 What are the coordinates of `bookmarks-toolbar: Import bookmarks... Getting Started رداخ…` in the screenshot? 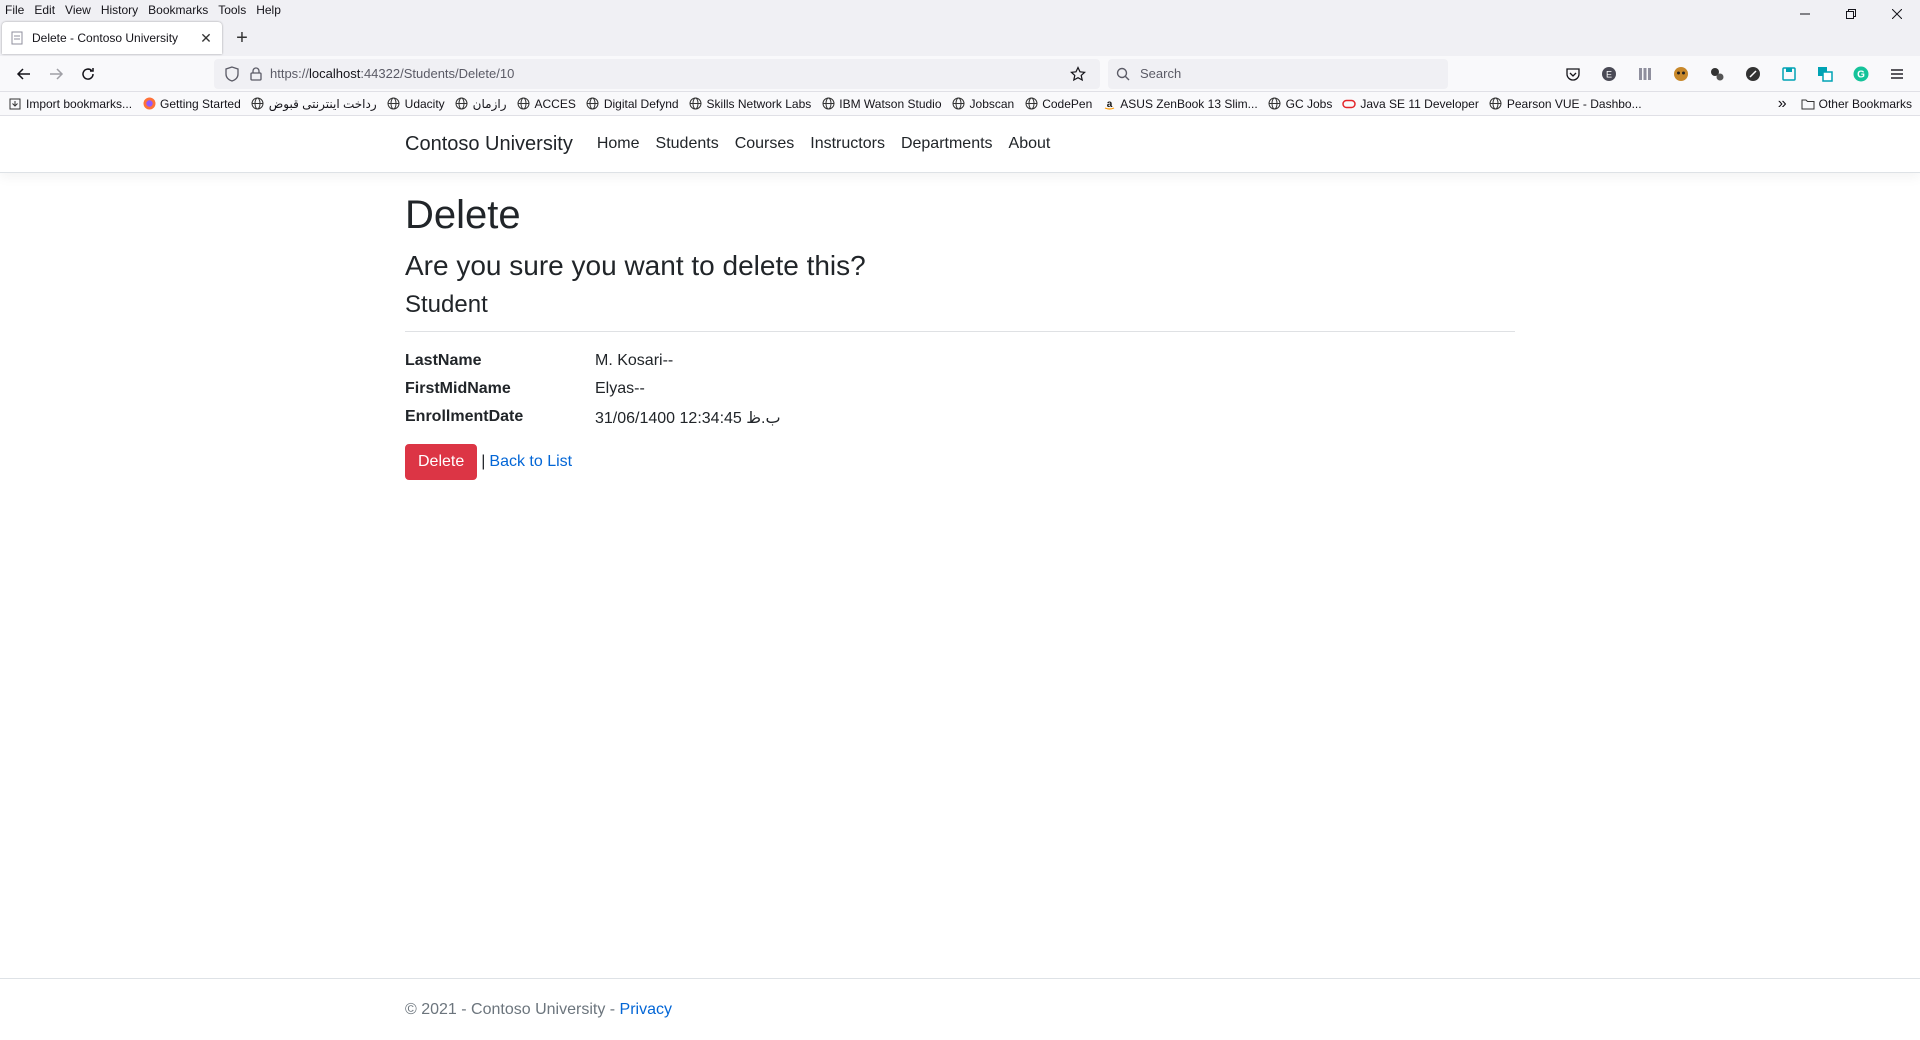 It's located at (960, 104).